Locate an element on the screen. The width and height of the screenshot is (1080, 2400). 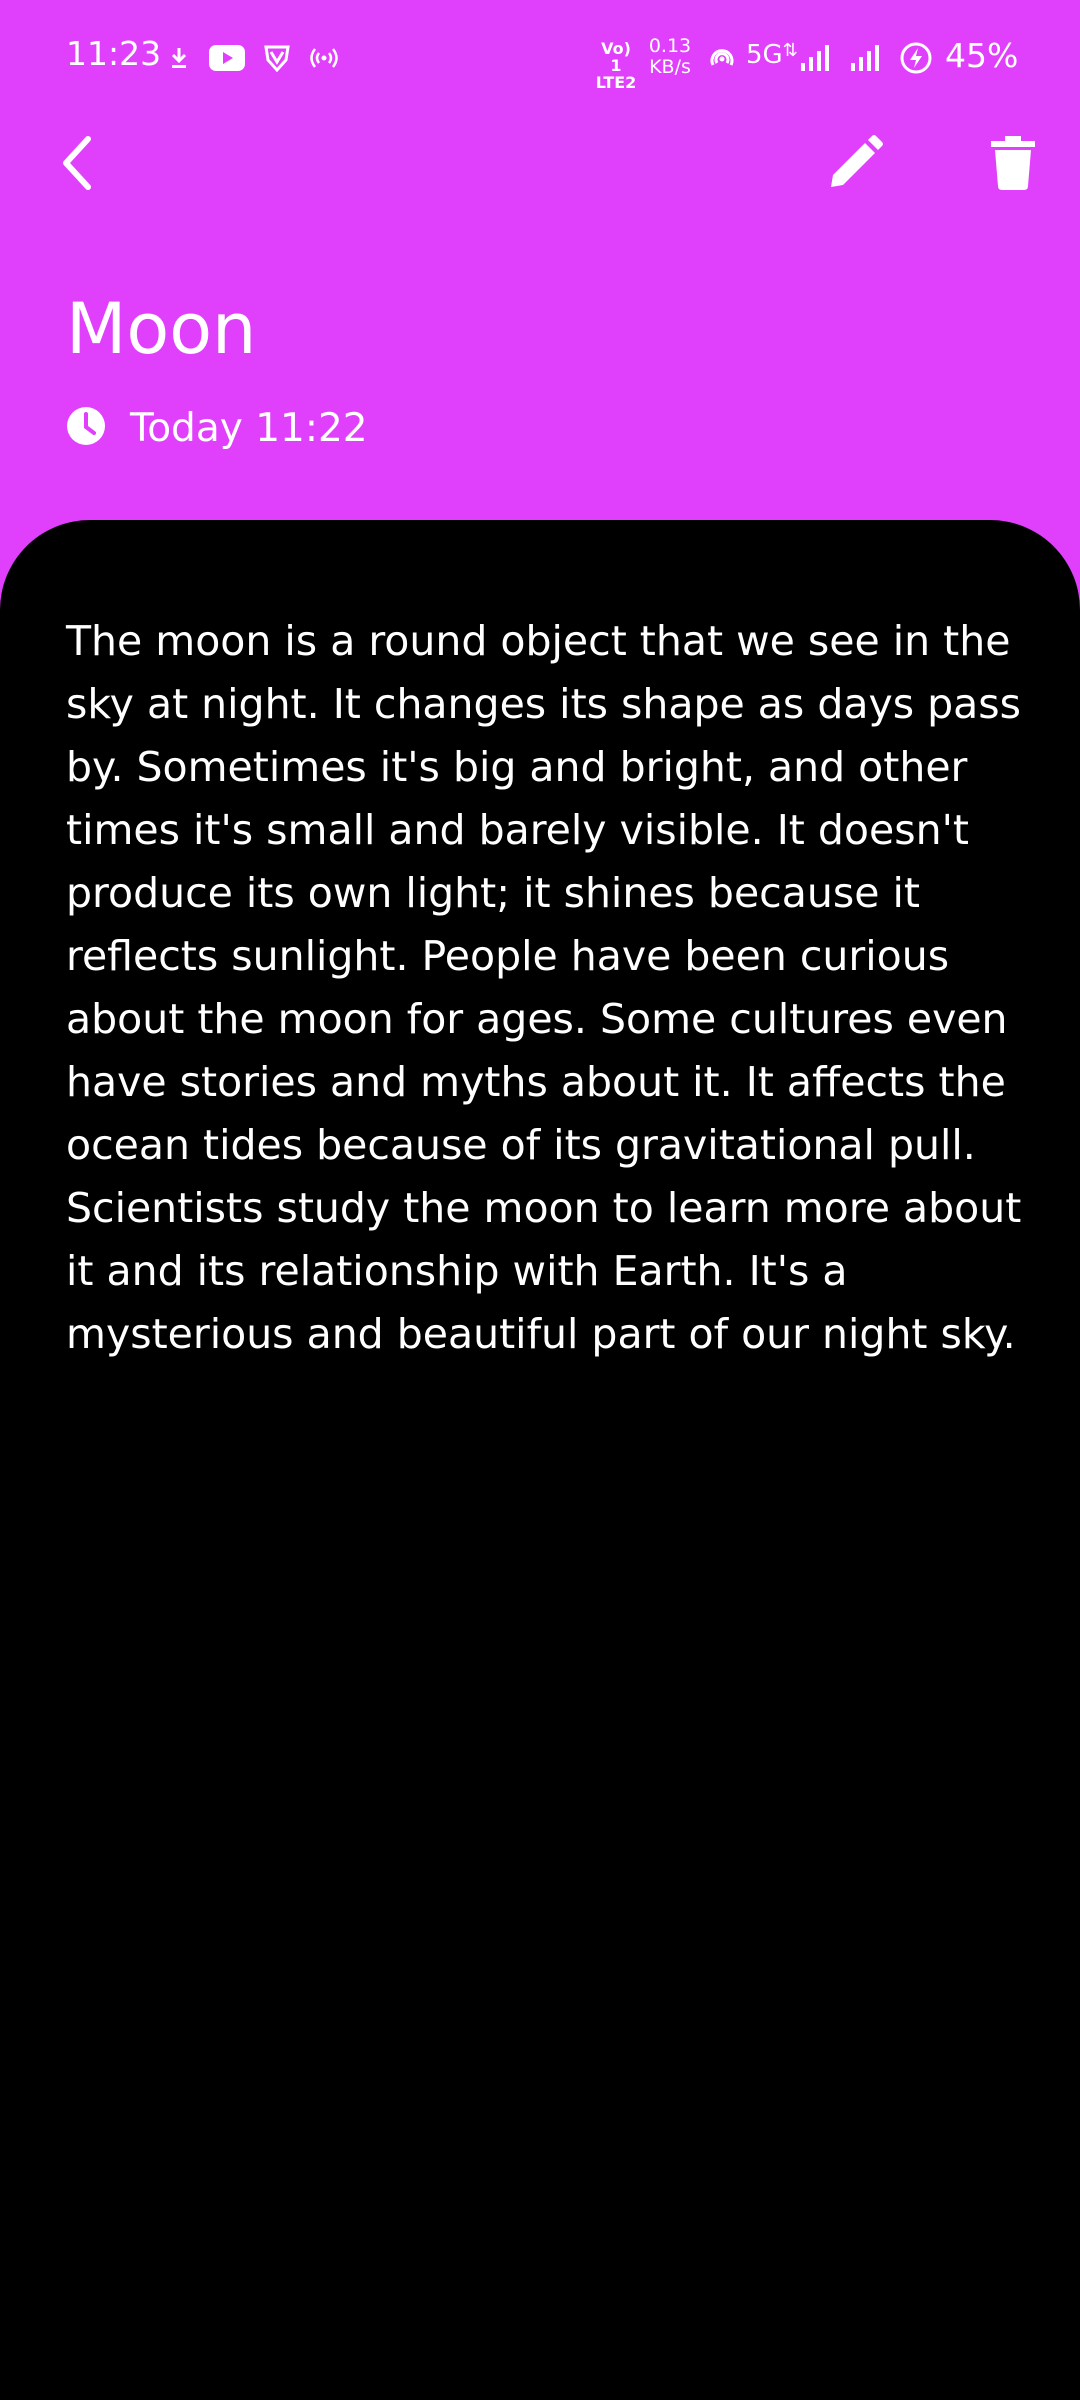
trash-icon is located at coordinates (1013, 165).